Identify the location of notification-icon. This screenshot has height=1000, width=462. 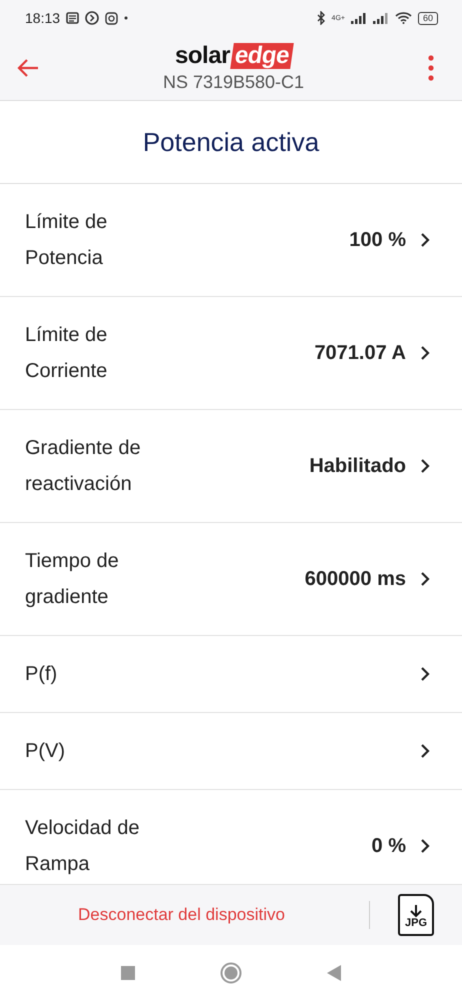
(73, 18).